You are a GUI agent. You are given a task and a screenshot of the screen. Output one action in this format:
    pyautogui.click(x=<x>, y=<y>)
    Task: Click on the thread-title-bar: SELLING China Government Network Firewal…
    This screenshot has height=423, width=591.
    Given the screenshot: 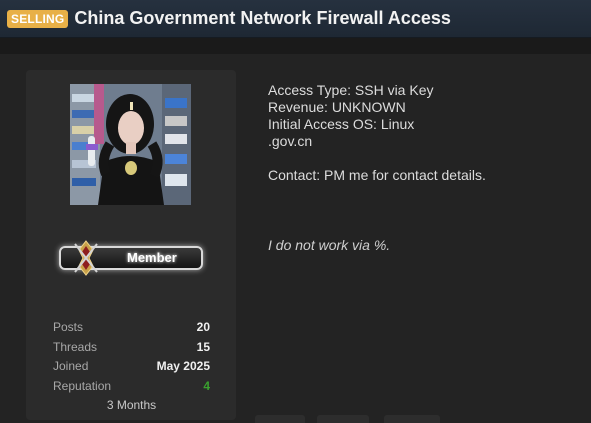 What is the action you would take?
    pyautogui.click(x=295, y=19)
    